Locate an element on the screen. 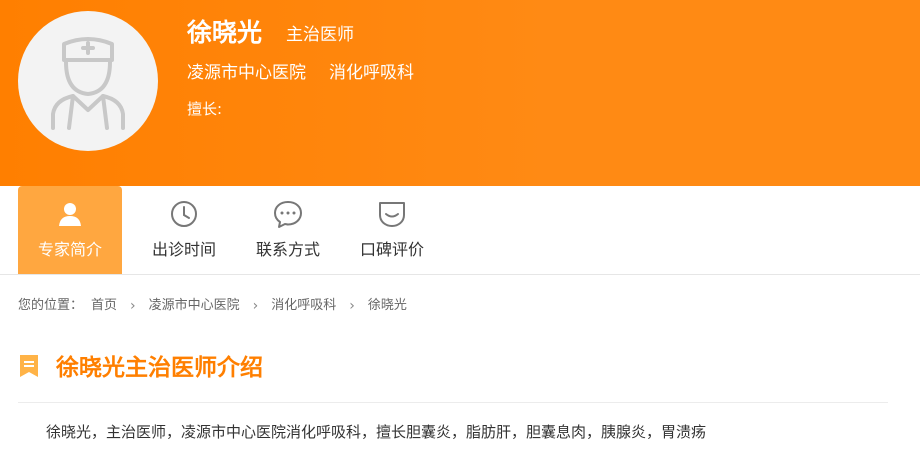  tab-contact: 联系方式 is located at coordinates (288, 230).